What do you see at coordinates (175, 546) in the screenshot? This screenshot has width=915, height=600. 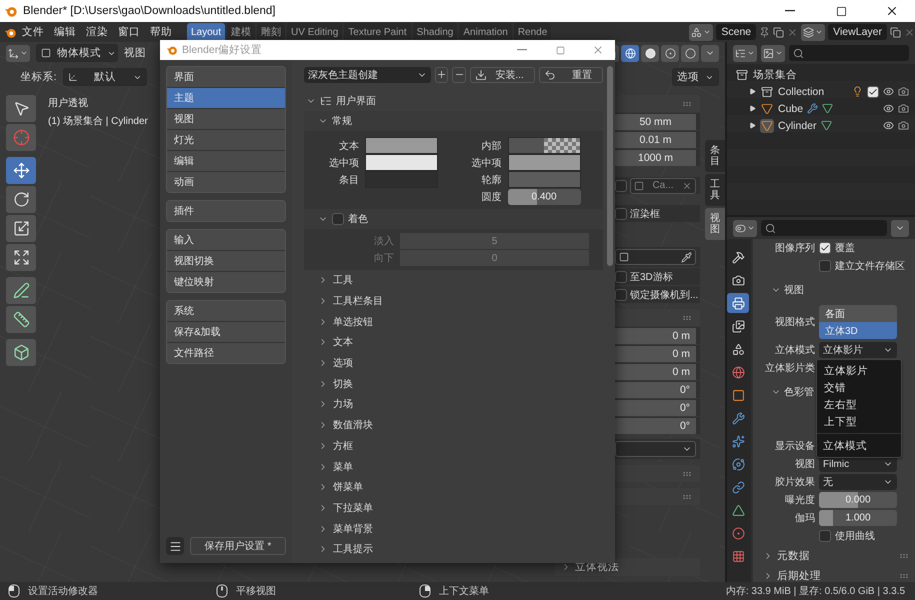 I see `menu-button` at bounding box center [175, 546].